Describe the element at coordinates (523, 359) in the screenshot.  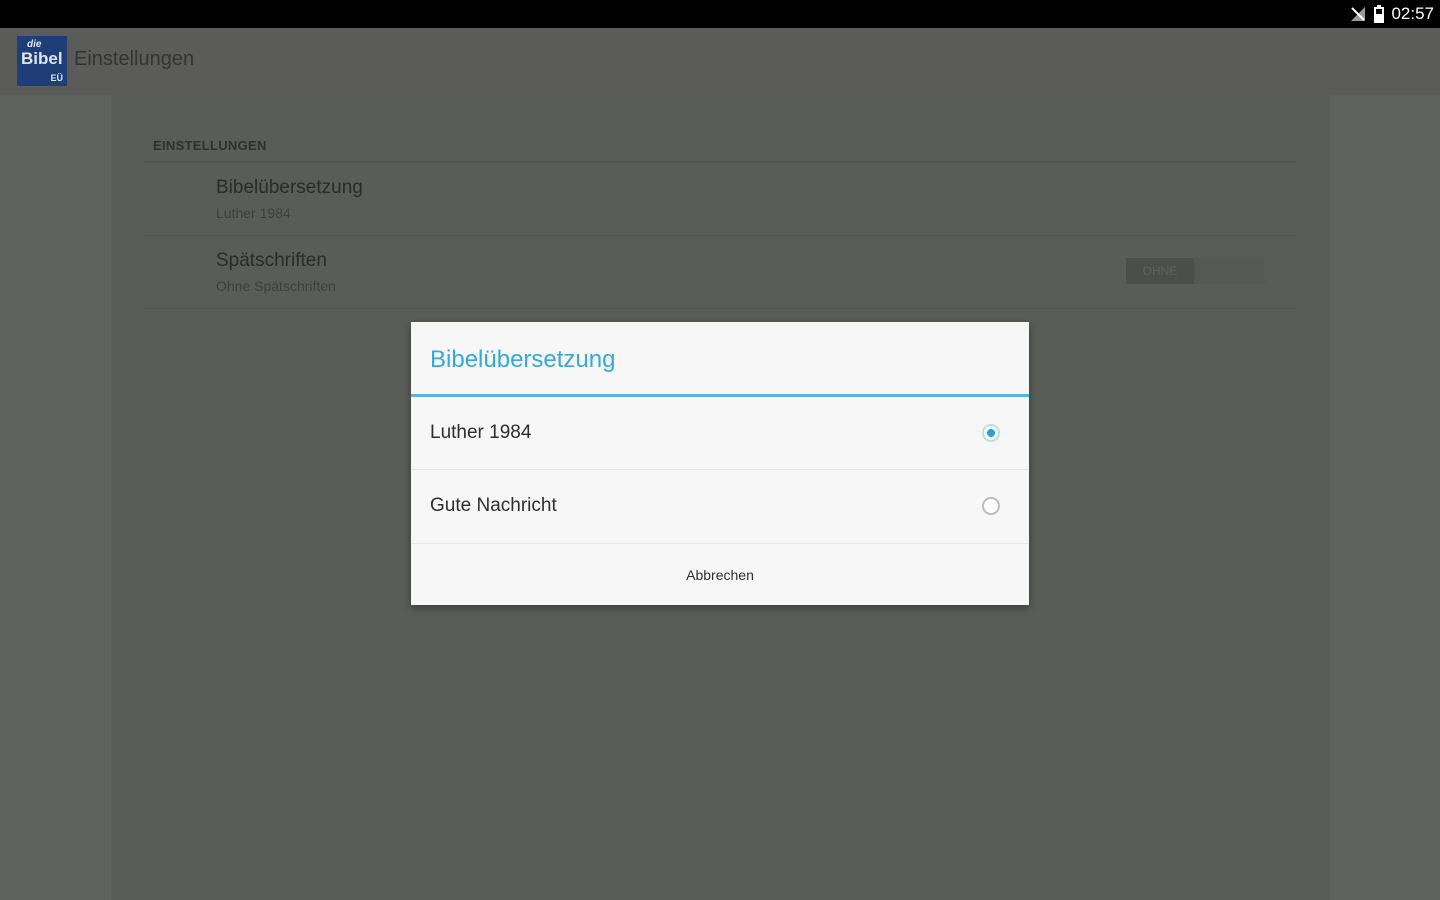
I see `dialog-title: Bibelübersetzung` at that location.